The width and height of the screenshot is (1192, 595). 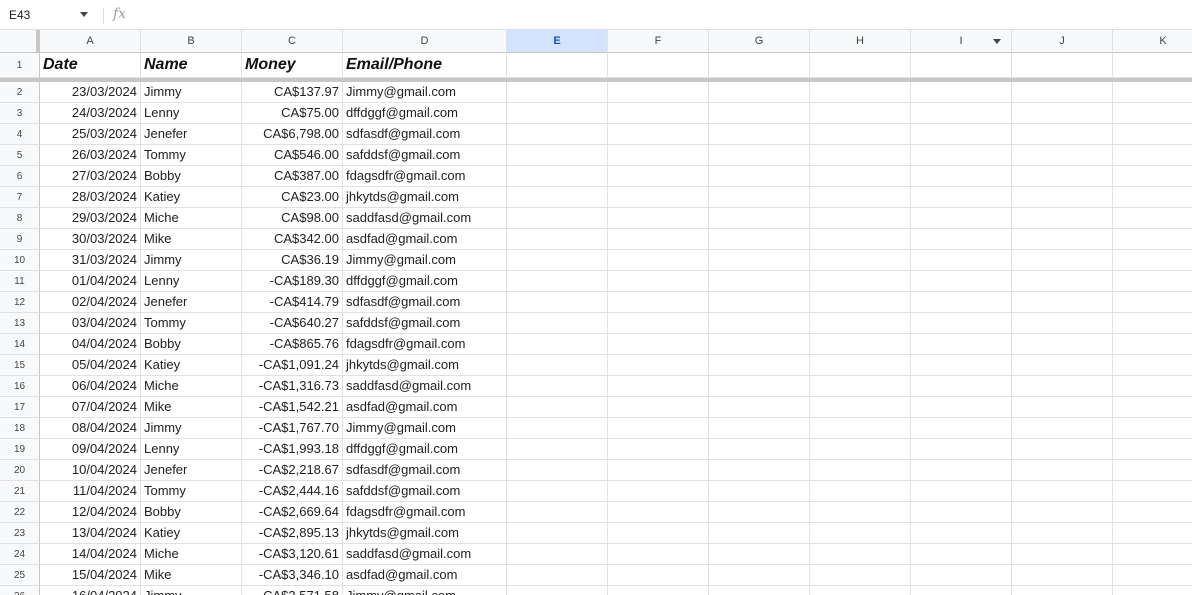 What do you see at coordinates (90, 239) in the screenshot?
I see `date-cell: 30/03/2024` at bounding box center [90, 239].